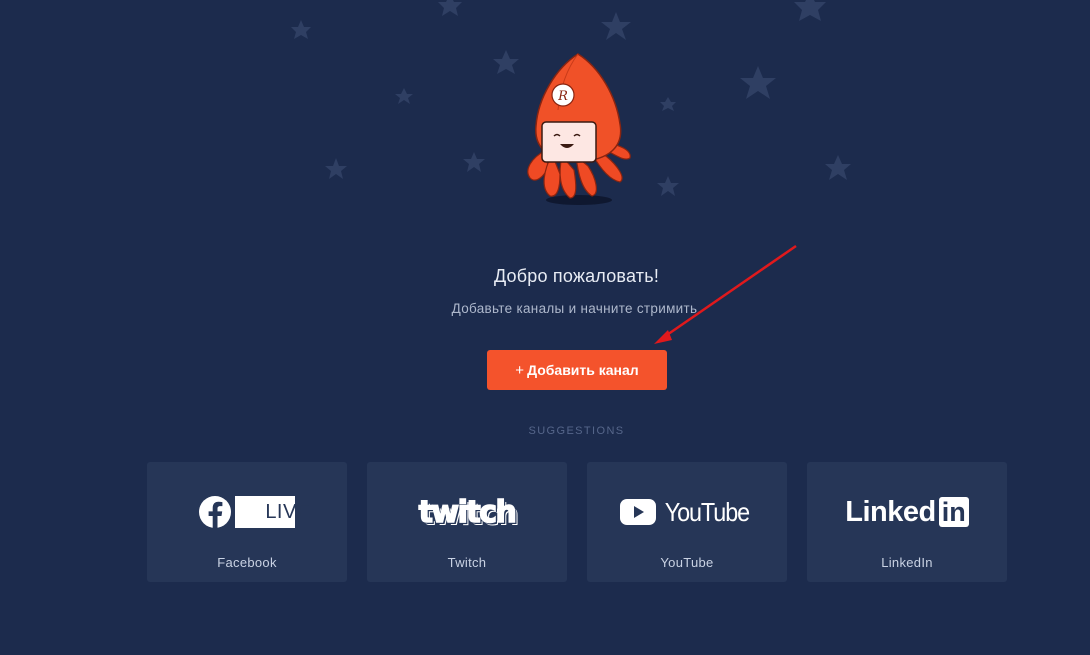  Describe the element at coordinates (288, 512) in the screenshot. I see `facebook-live-text: LIVE` at that location.